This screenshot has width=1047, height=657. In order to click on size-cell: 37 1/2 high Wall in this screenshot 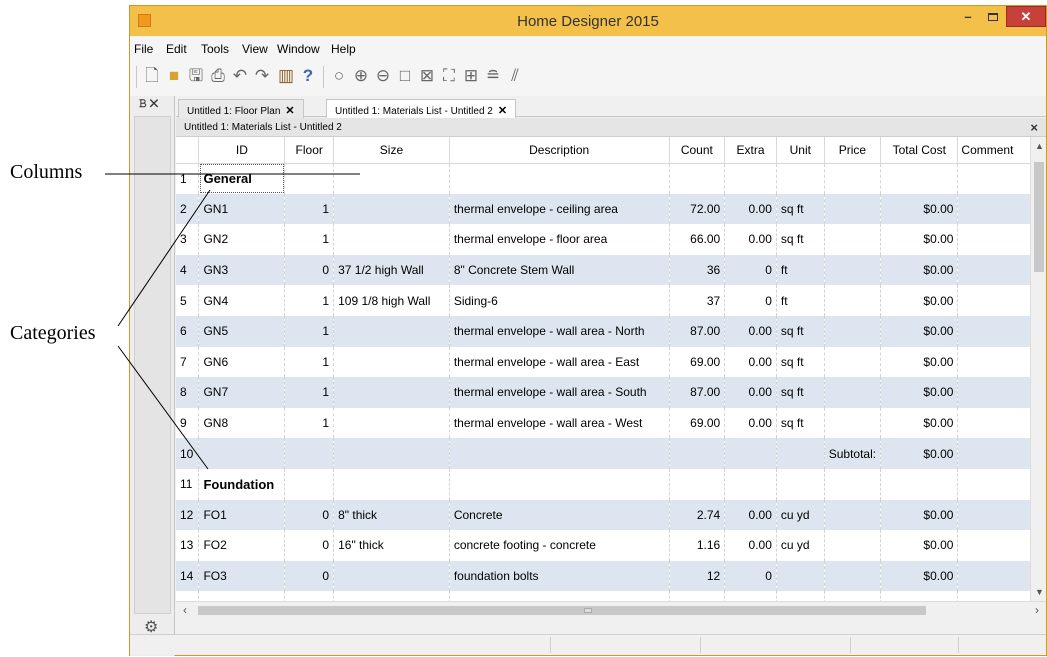, I will do `click(391, 270)`.